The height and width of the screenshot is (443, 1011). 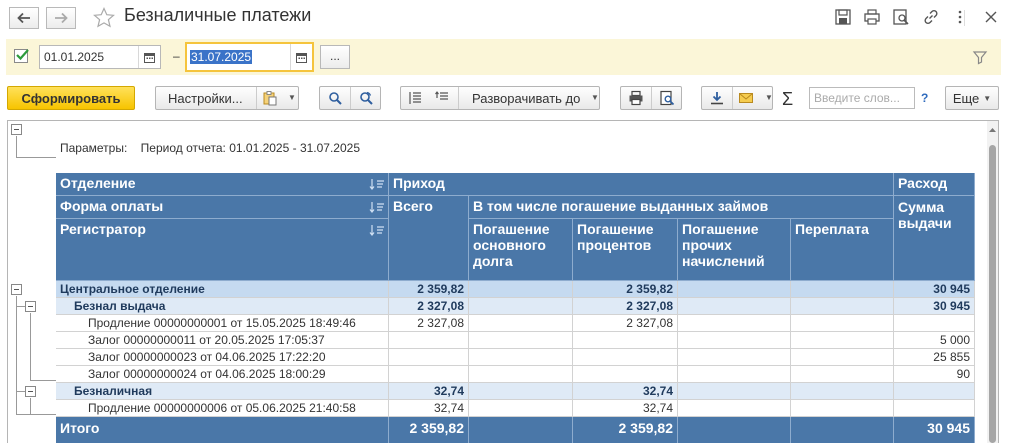 I want to click on preview-button, so click(x=902, y=18).